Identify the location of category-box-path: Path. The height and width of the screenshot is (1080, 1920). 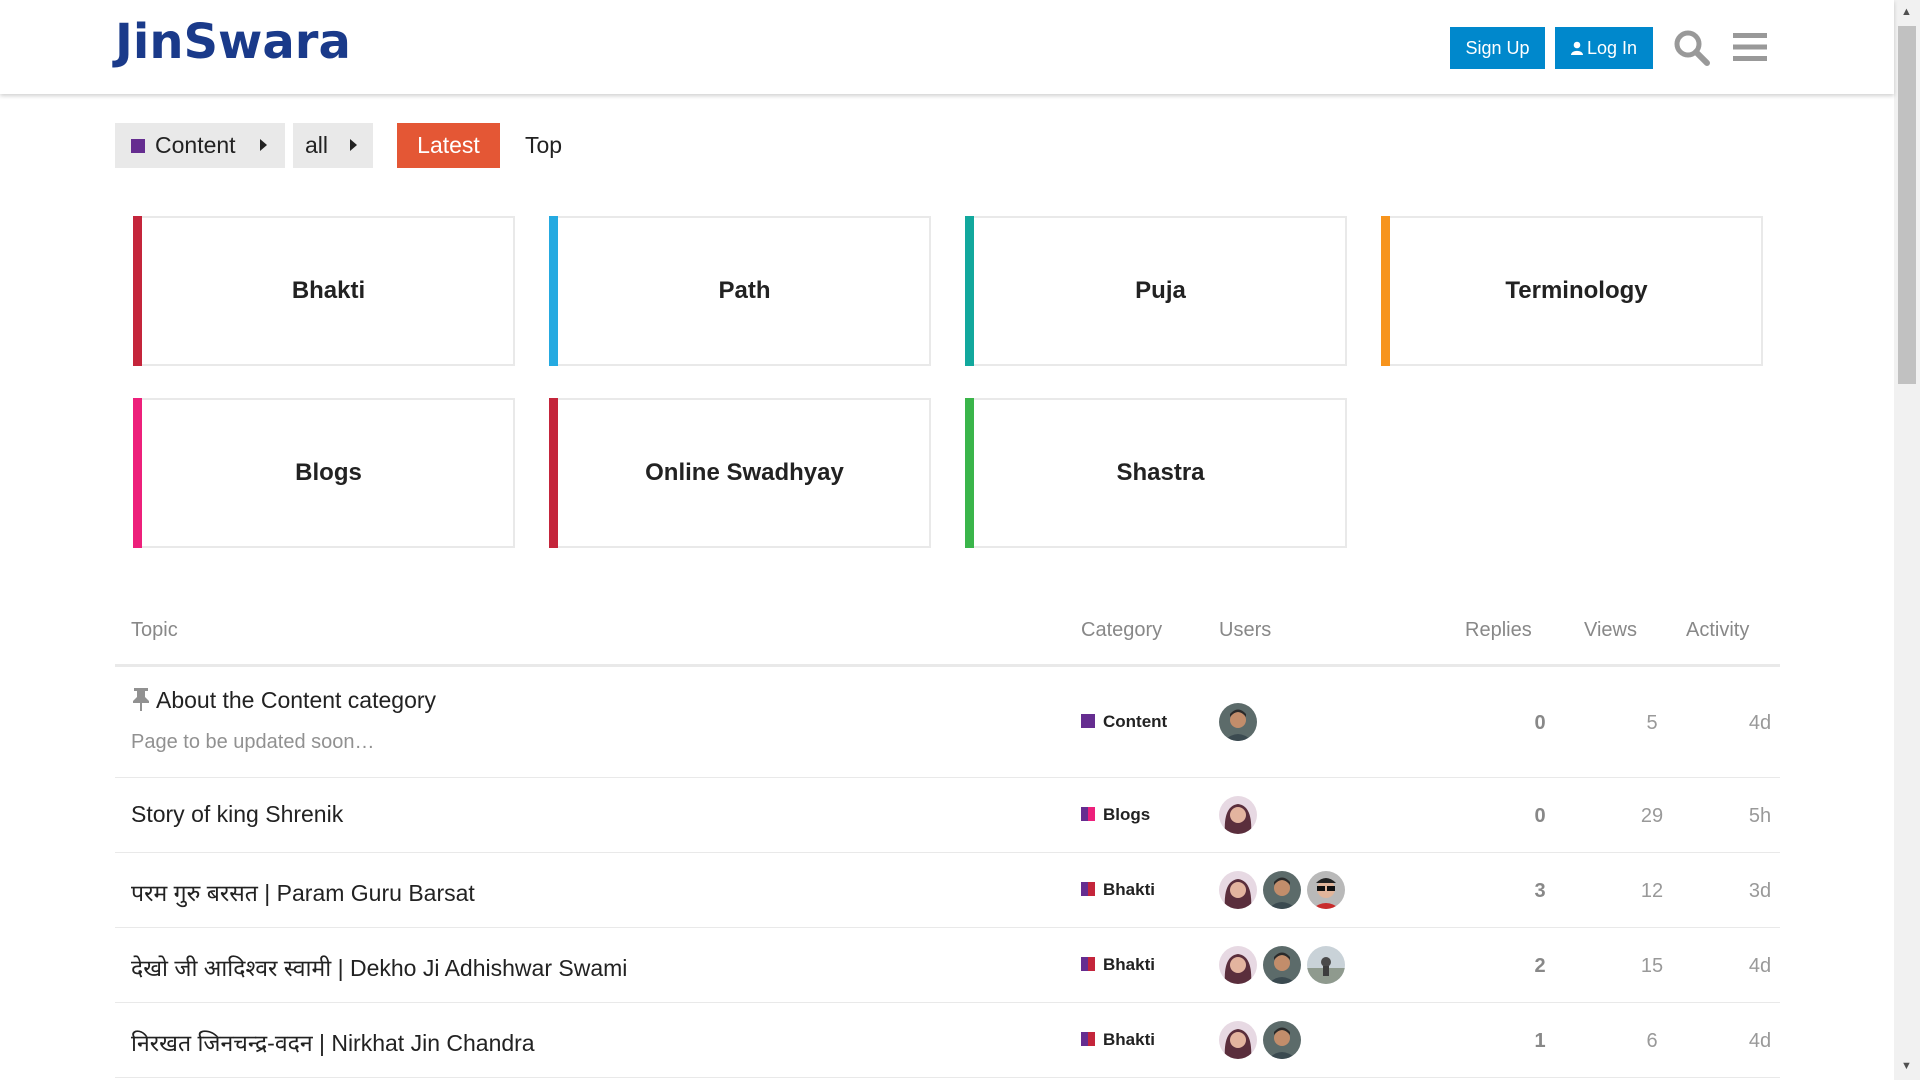
(740, 291).